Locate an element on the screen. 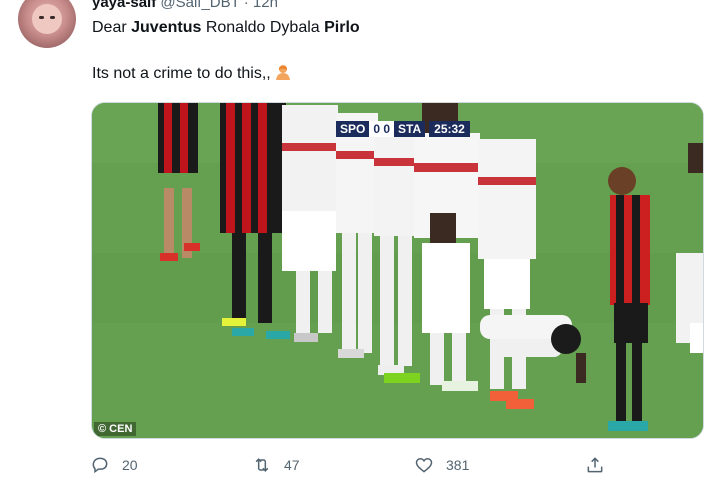  like-count: 381 is located at coordinates (458, 465).